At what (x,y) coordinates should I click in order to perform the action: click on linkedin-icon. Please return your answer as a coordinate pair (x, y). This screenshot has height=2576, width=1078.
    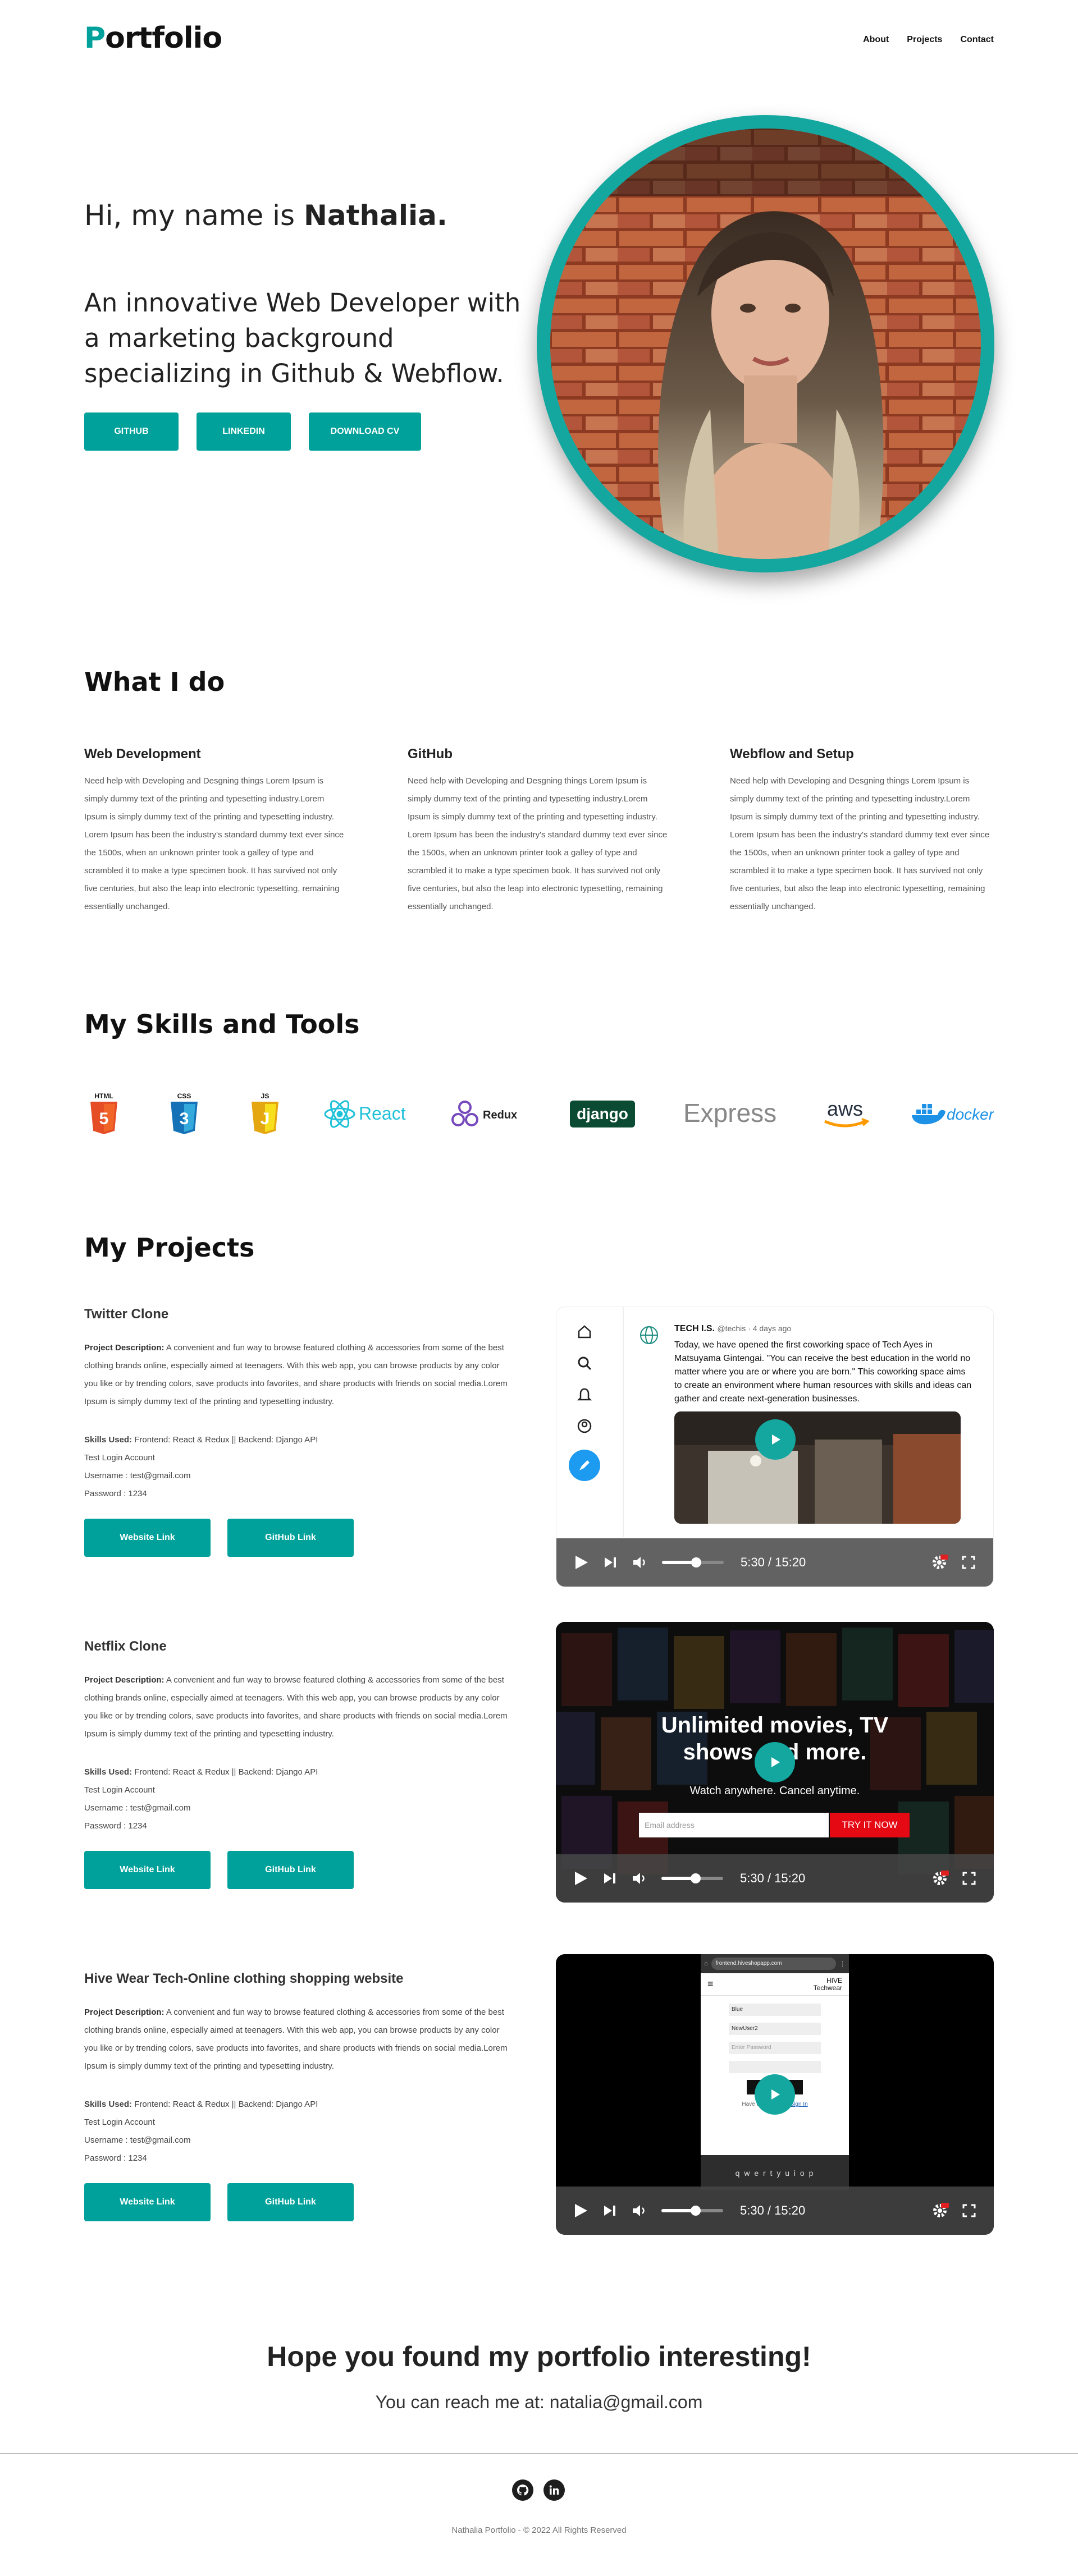
    Looking at the image, I should click on (554, 2490).